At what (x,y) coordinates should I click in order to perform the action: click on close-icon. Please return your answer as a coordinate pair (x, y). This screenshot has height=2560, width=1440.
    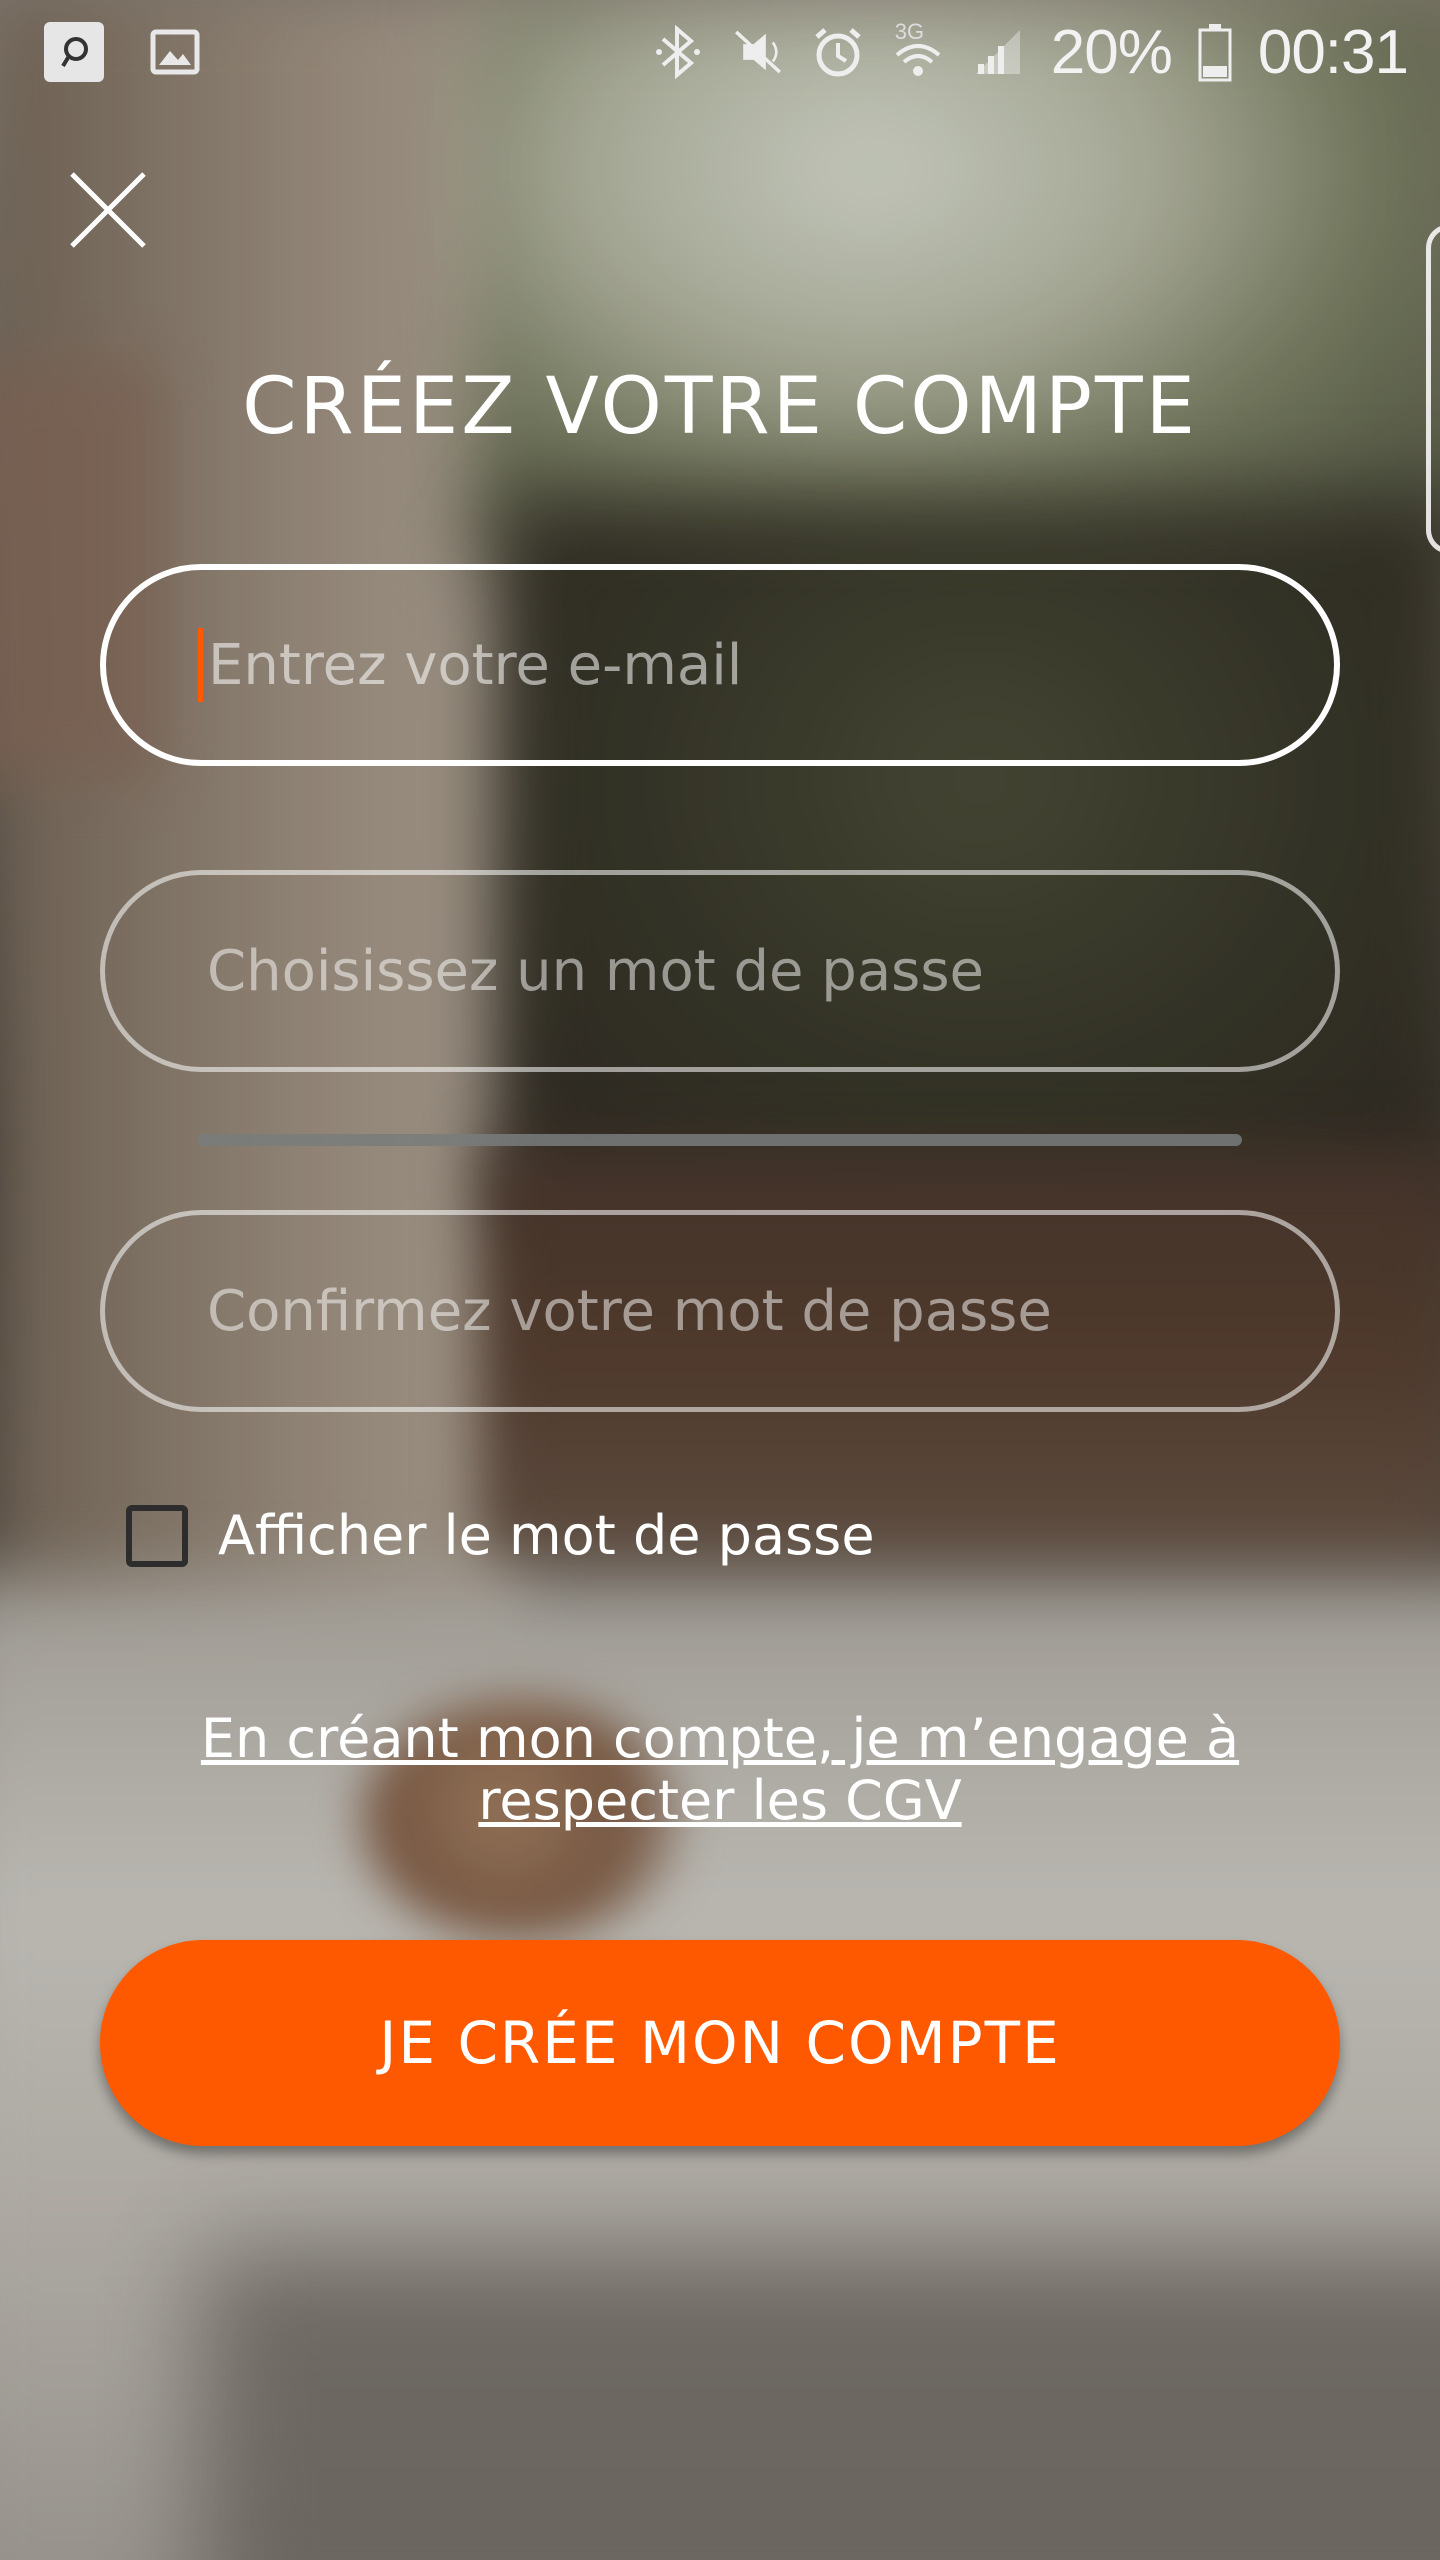
    Looking at the image, I should click on (108, 210).